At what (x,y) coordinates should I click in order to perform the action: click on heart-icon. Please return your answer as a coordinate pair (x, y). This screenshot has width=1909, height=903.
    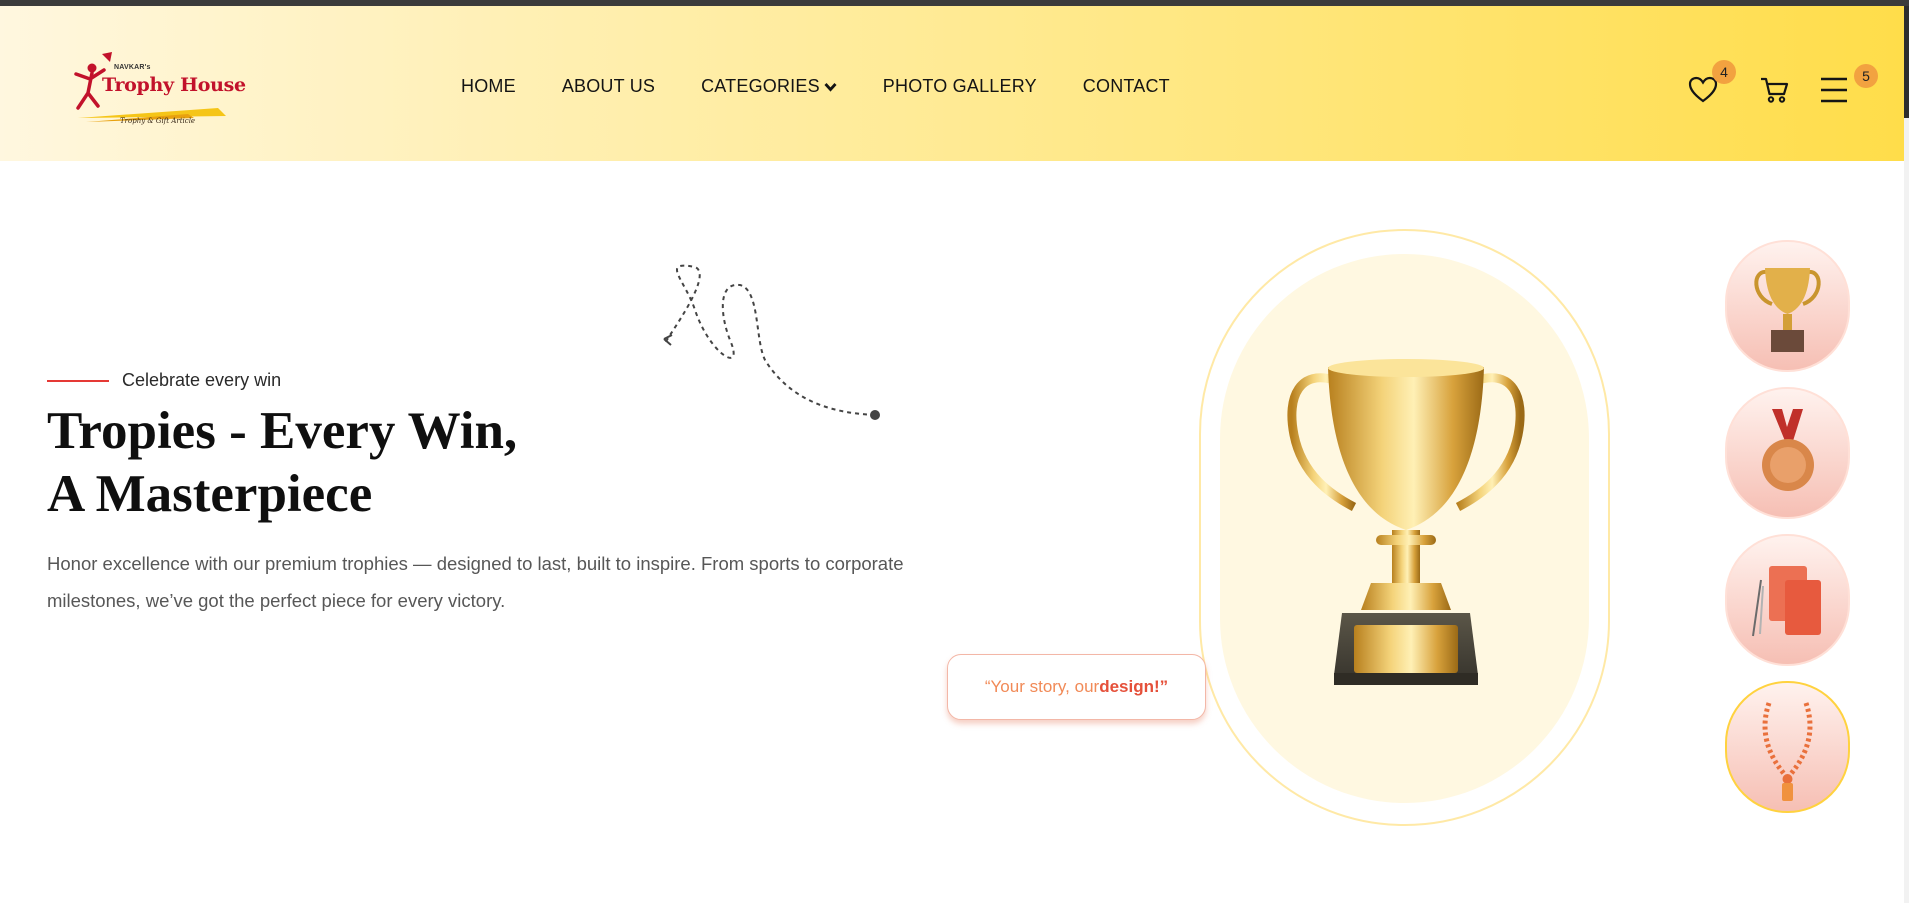
    Looking at the image, I should click on (1703, 89).